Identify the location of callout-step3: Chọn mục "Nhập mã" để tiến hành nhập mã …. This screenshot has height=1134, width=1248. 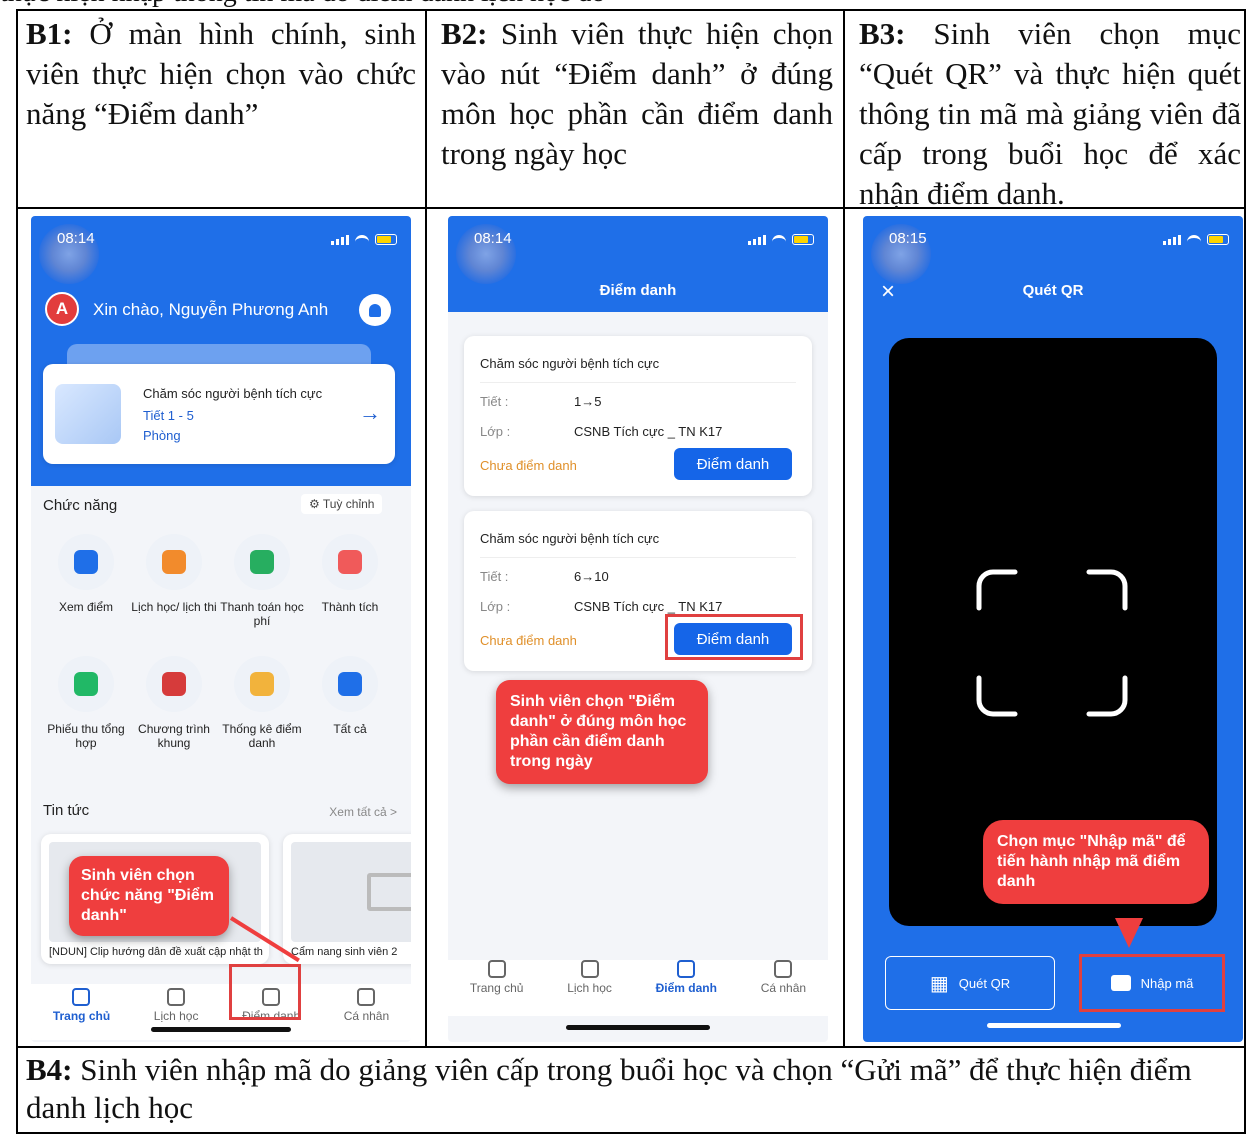
(1096, 862).